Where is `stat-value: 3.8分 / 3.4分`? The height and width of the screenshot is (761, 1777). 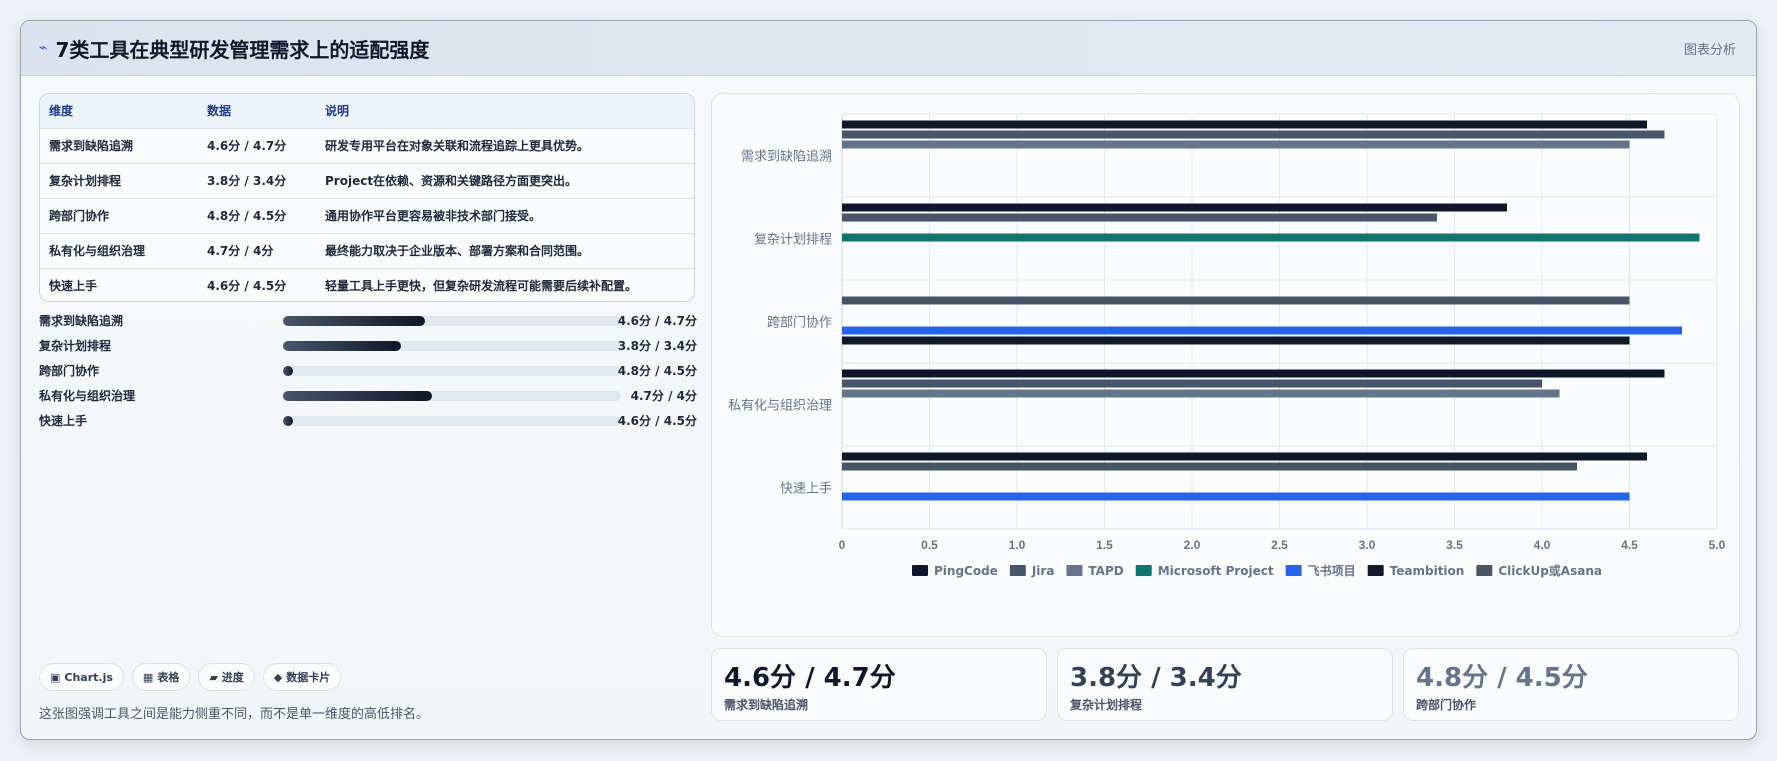 stat-value: 3.8分 / 3.4分 is located at coordinates (1156, 678).